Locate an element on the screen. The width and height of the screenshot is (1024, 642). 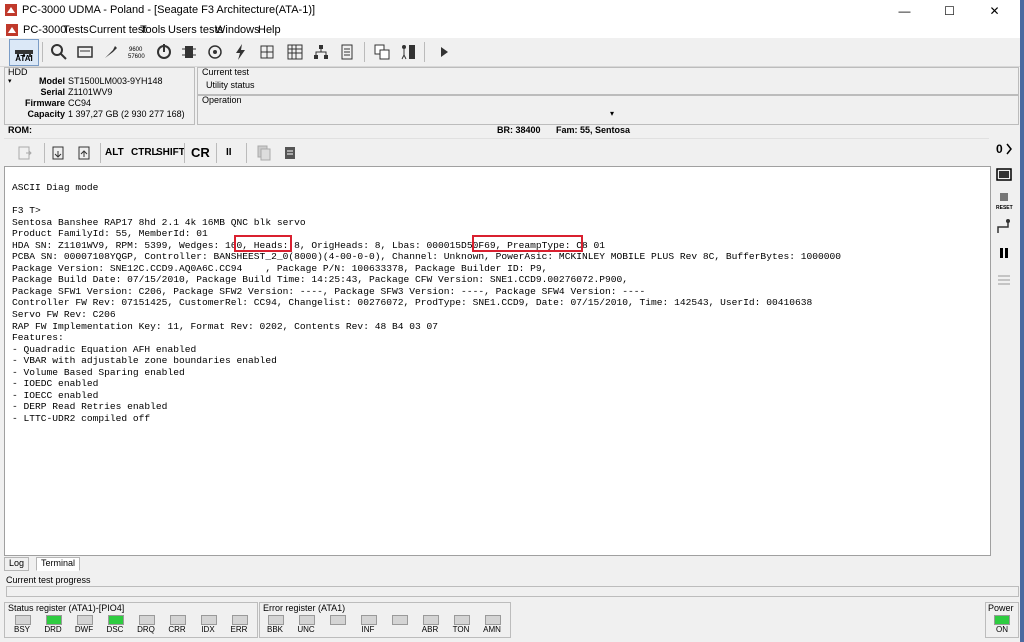
model-value: ST1500LM003-9YH148 is located at coordinates (115, 81).